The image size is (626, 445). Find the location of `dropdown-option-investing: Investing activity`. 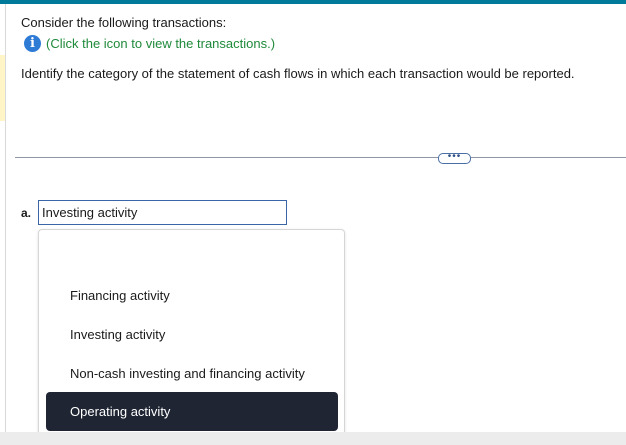

dropdown-option-investing: Investing activity is located at coordinates (192, 334).